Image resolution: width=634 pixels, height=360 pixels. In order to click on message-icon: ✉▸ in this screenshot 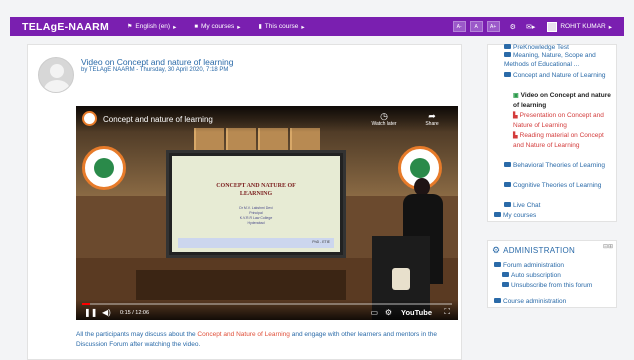, I will do `click(530, 27)`.